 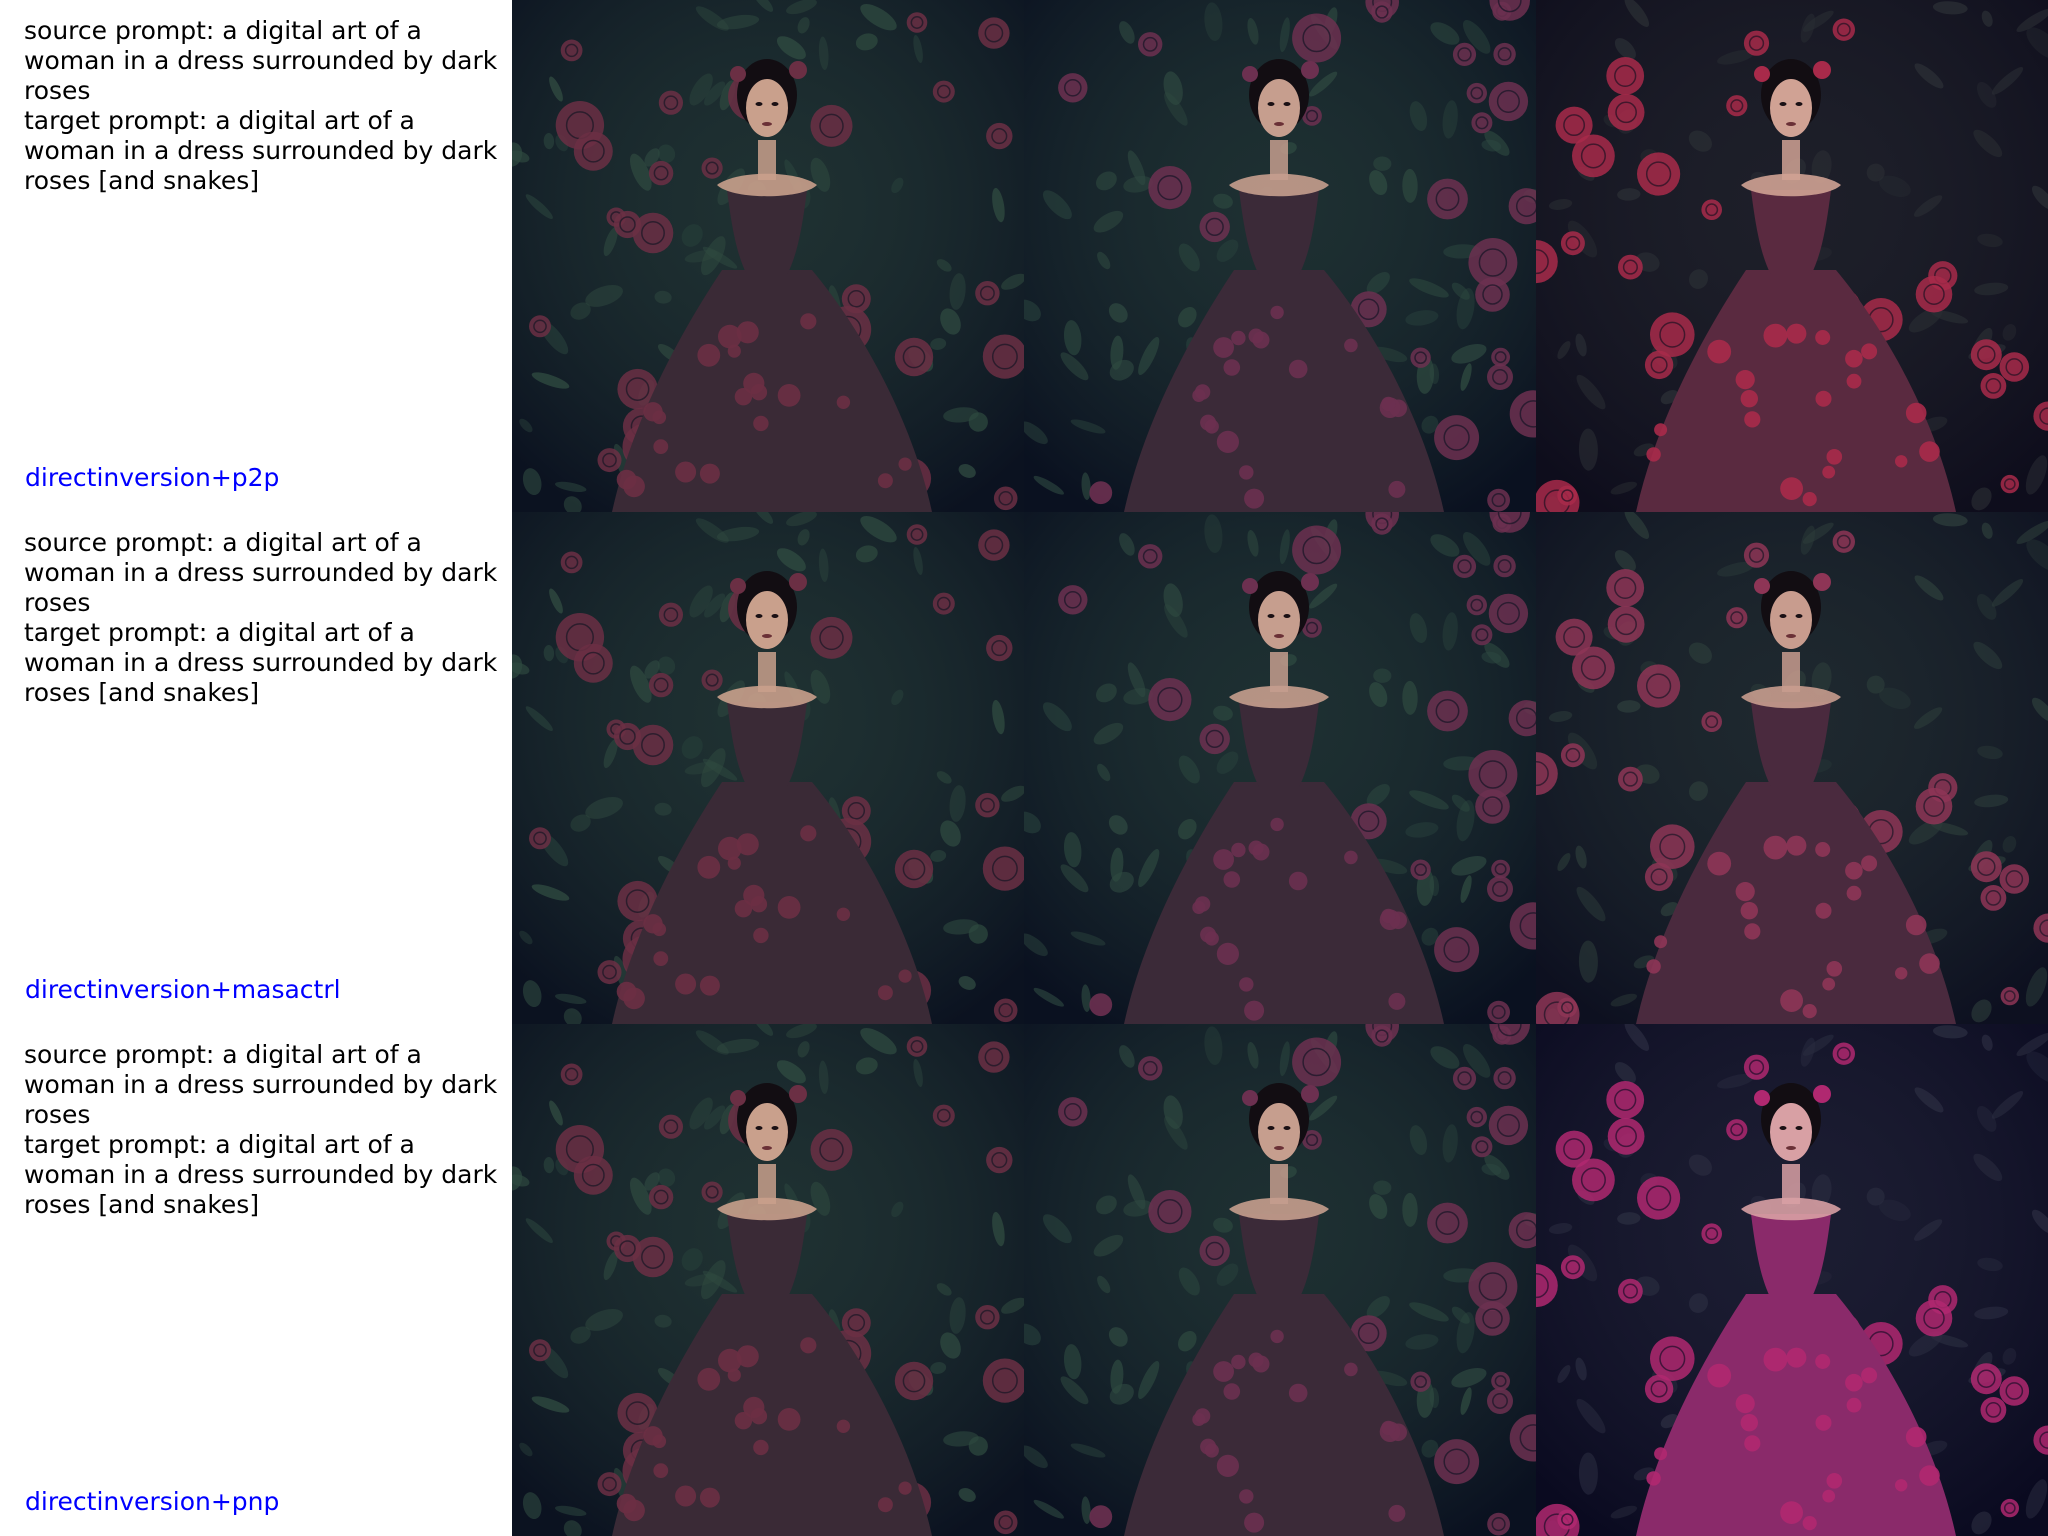 I want to click on method-name: directinversion+masactrl, so click(x=183, y=989).